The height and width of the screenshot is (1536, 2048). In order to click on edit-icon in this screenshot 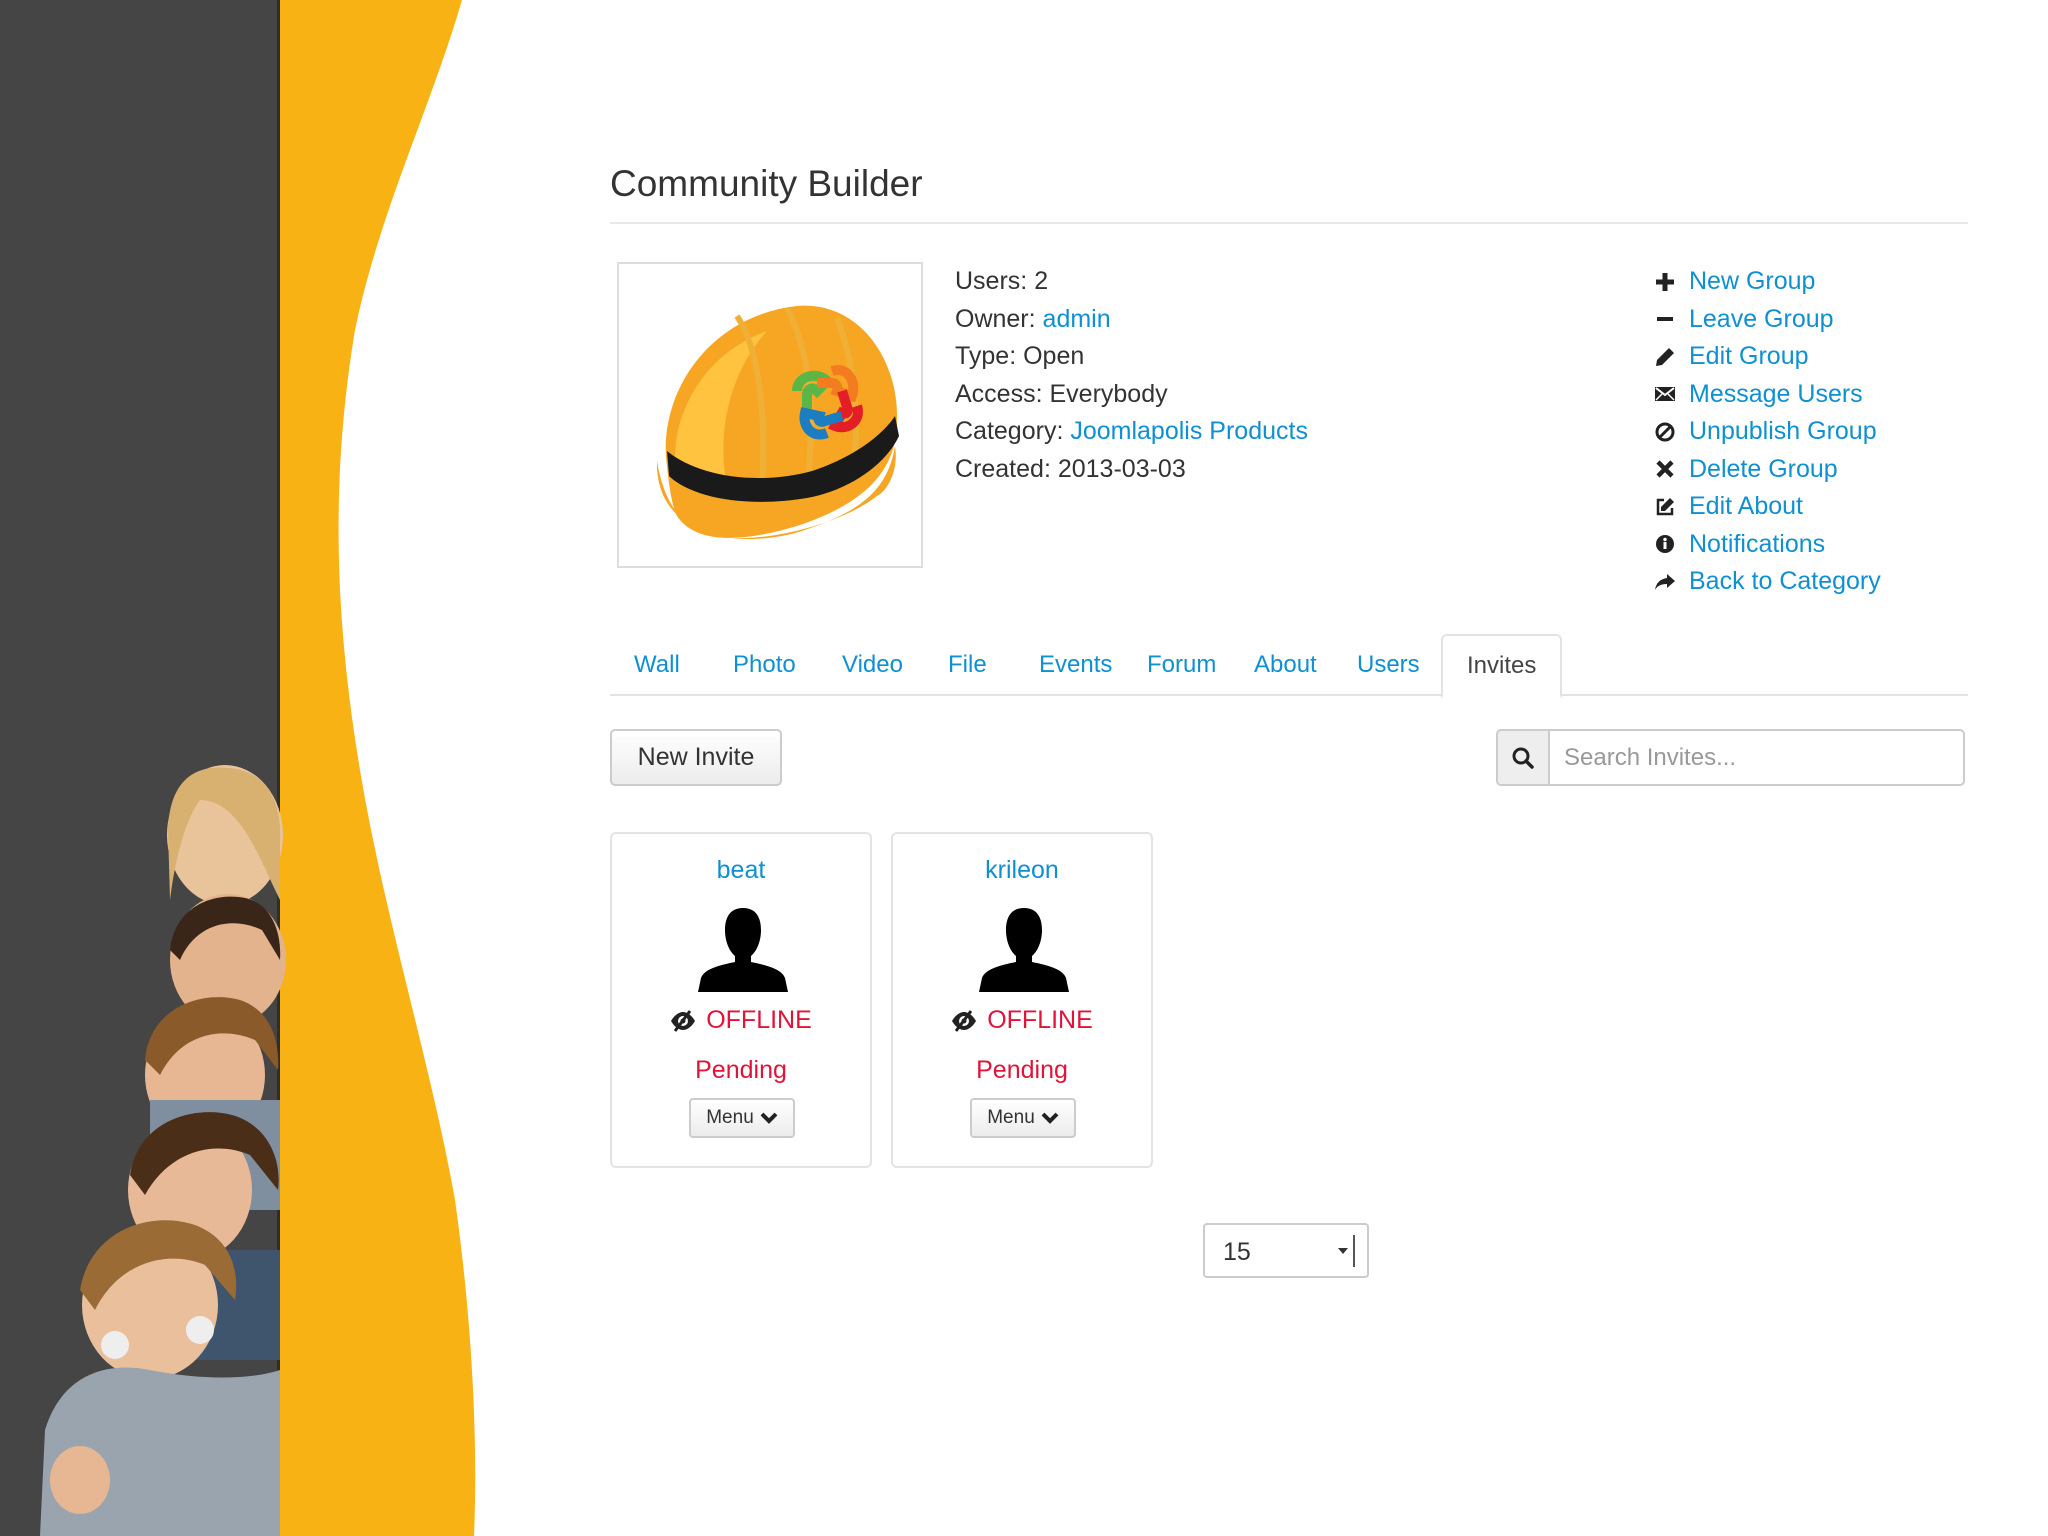, I will do `click(1665, 507)`.